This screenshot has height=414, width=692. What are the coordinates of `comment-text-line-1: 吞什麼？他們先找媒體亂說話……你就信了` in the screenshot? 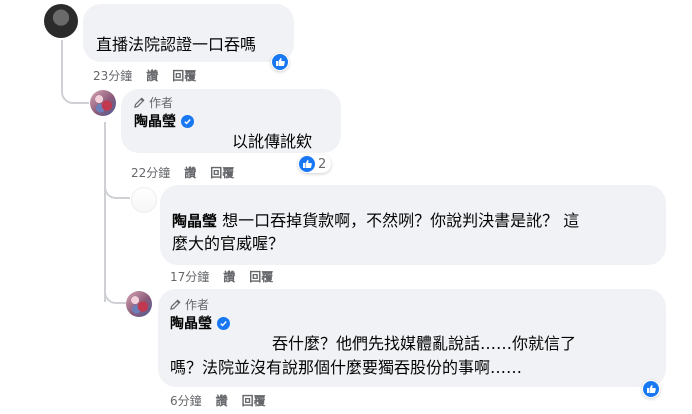 It's located at (424, 343).